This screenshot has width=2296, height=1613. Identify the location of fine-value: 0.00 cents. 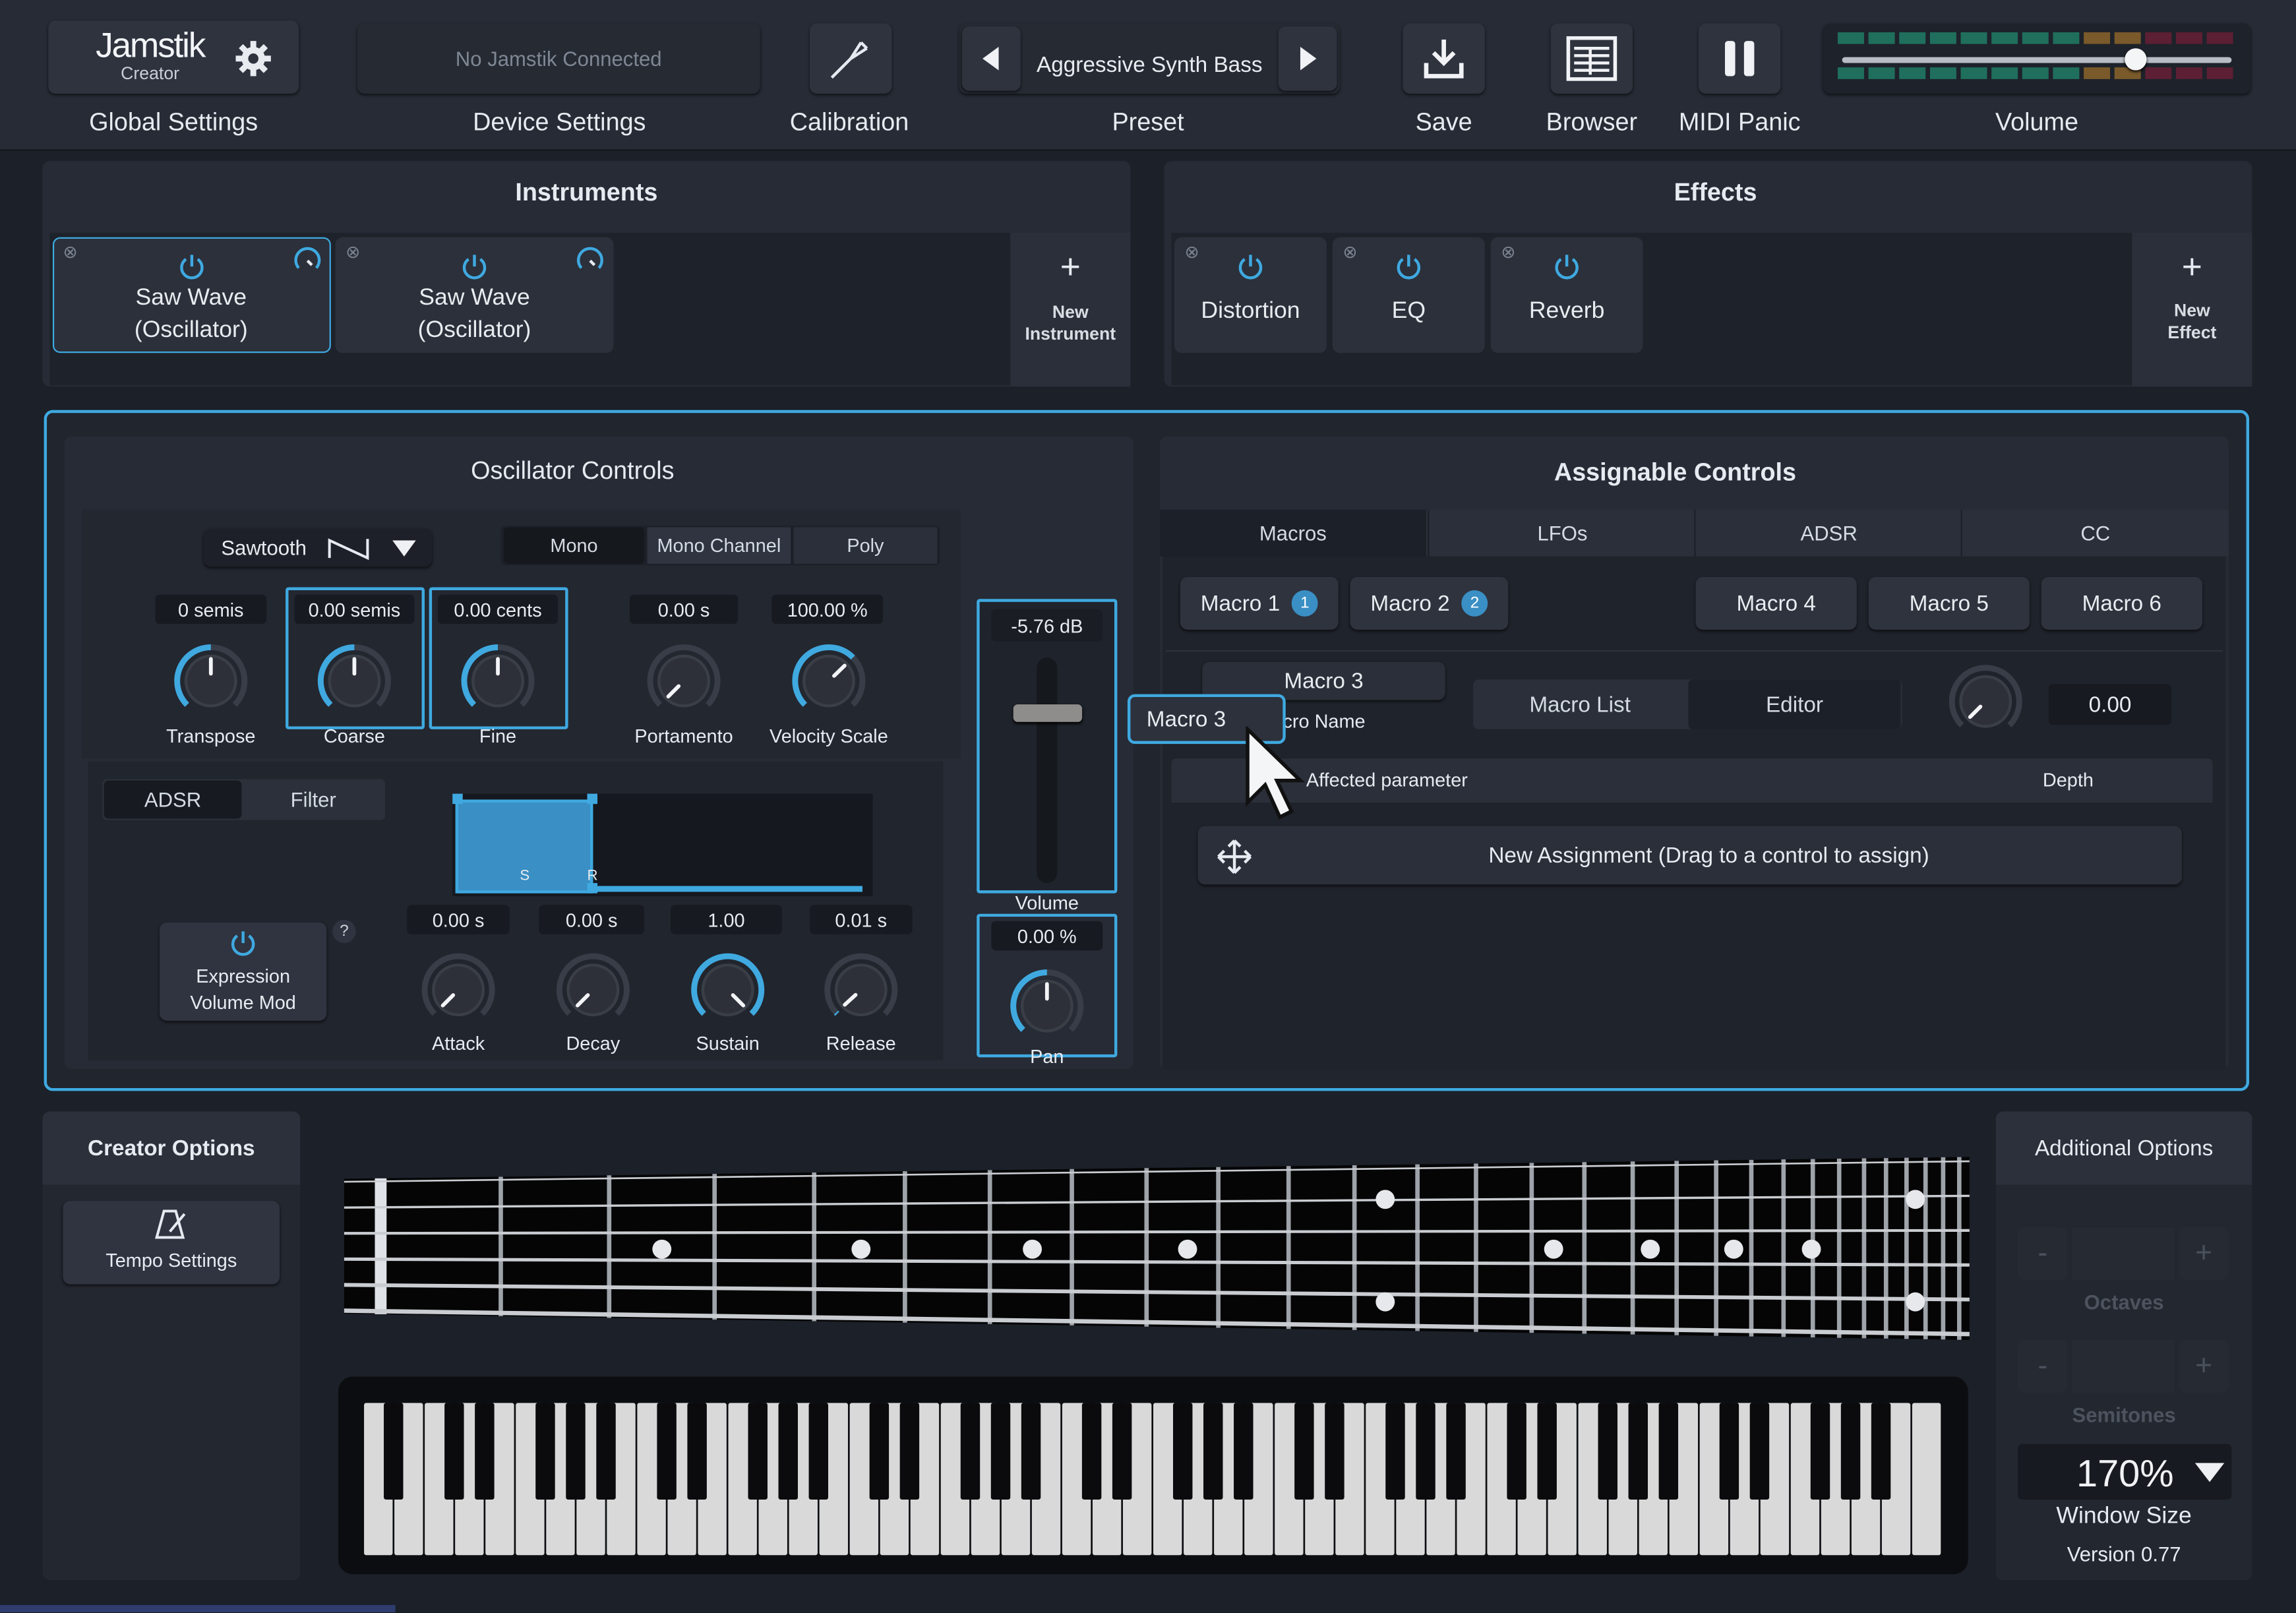
(498, 609).